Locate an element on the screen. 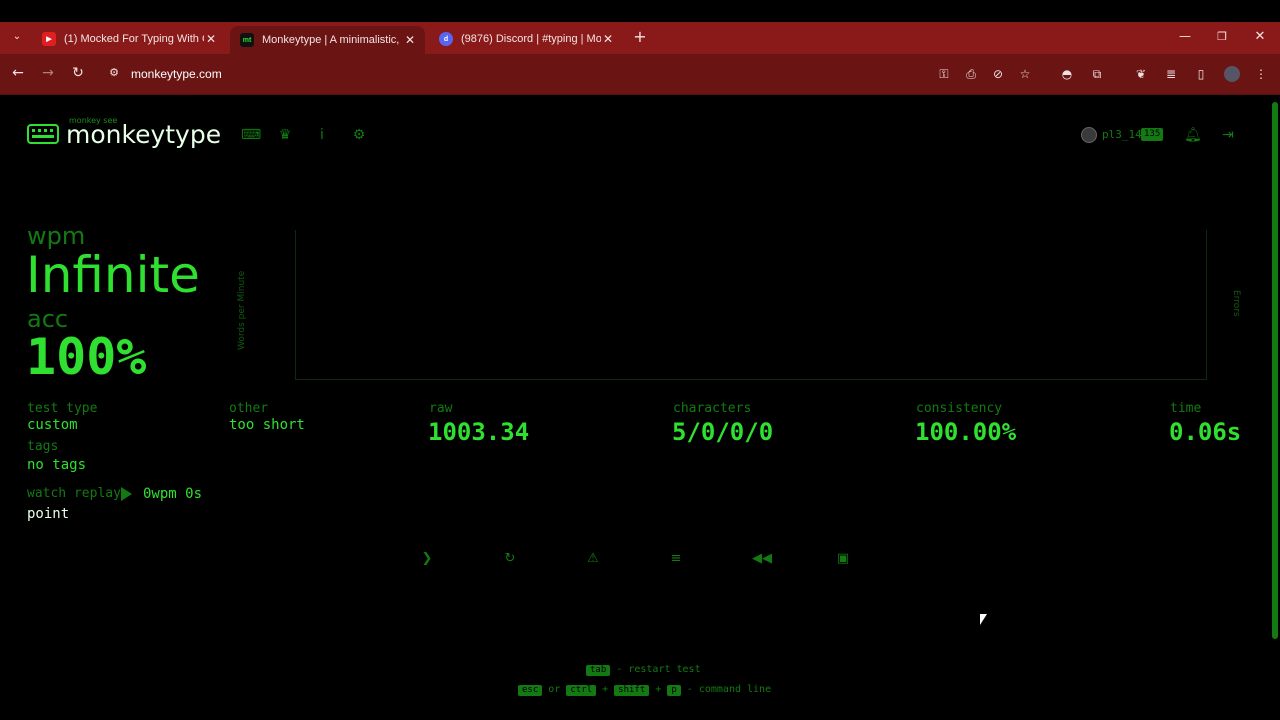 The height and width of the screenshot is (720, 1280). command-line-hint: esc or ctrl + shift + p - command line is located at coordinates (644, 690).